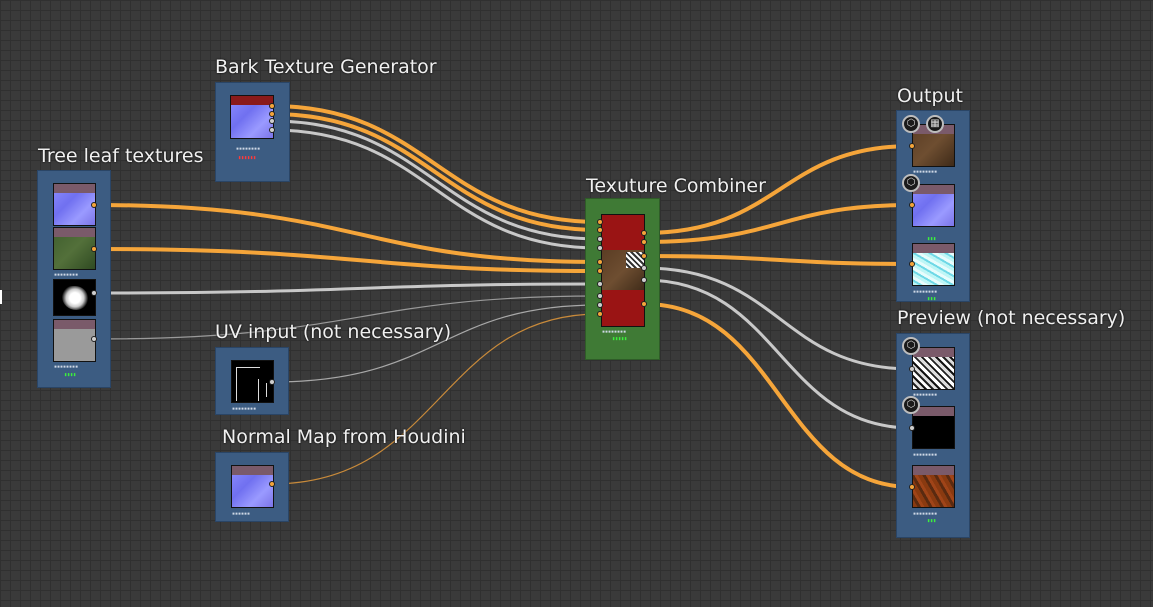 This screenshot has width=1153, height=607. Describe the element at coordinates (241, 514) in the screenshot. I see `node-info: ▪▪▪▪▪▪` at that location.